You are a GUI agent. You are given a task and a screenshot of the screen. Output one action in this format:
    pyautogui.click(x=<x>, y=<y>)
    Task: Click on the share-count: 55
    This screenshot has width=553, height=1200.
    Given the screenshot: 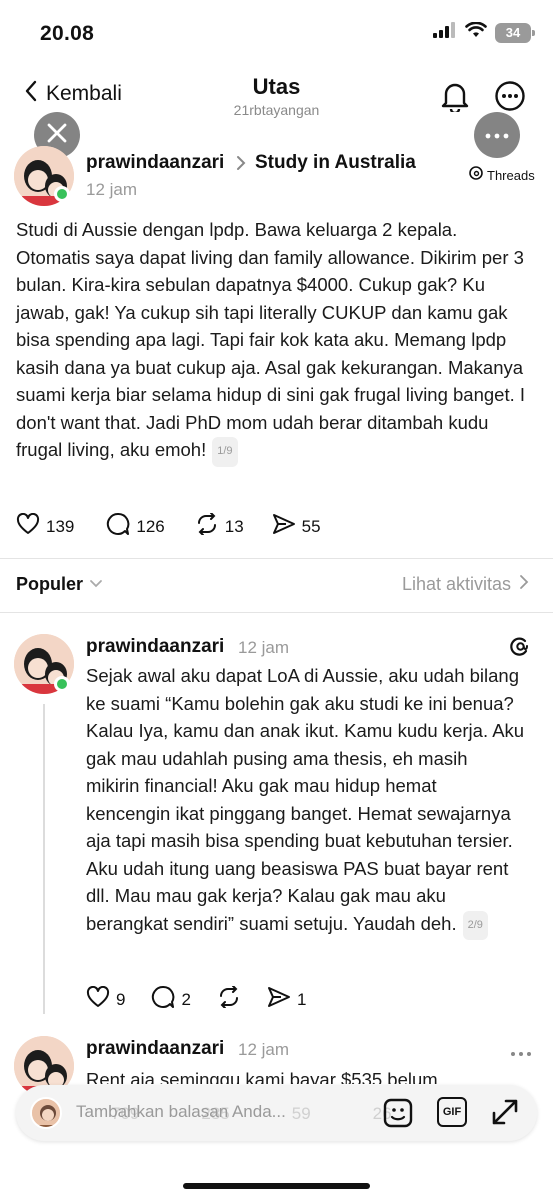 What is the action you would take?
    pyautogui.click(x=311, y=526)
    